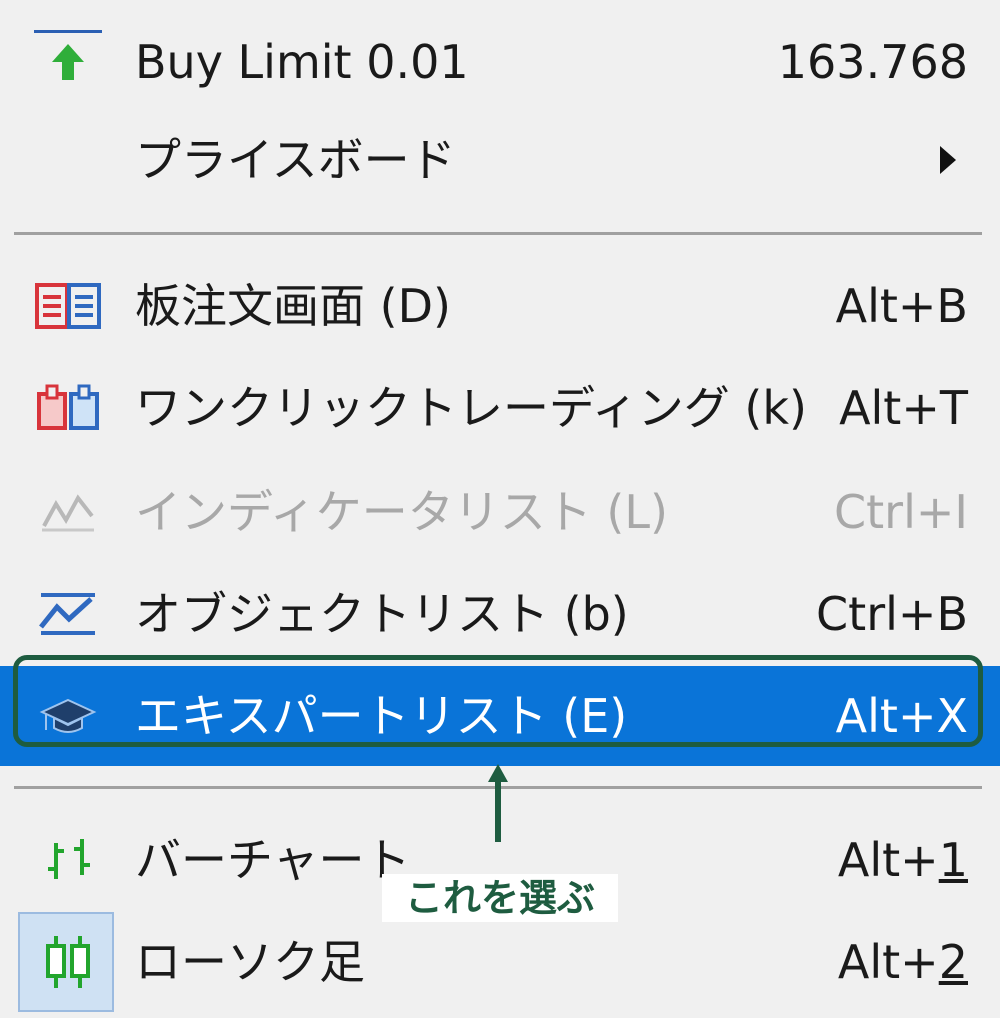 The image size is (1000, 1018). I want to click on menu-item-label: バーチャート, so click(273, 860).